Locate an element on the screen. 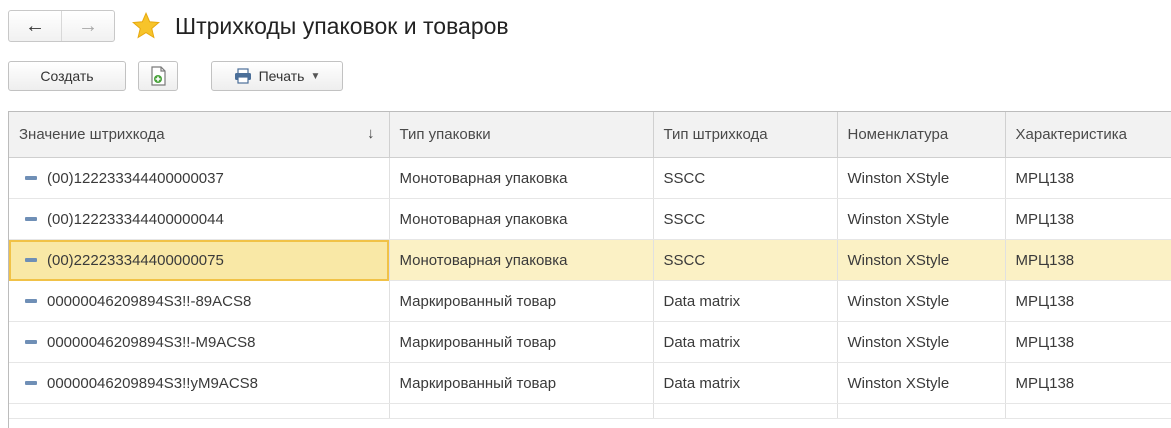  barcode-value: 00000046209894S3!!-89ACS8 is located at coordinates (149, 301).